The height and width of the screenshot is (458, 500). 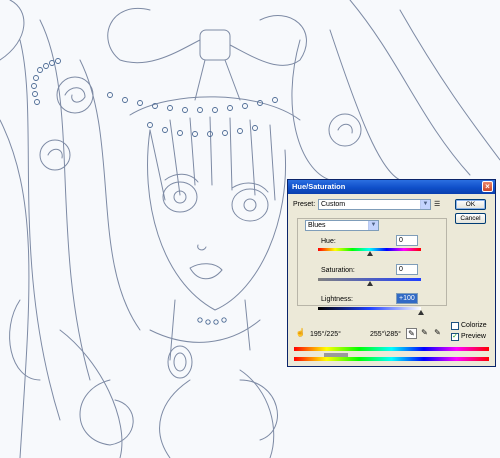 What do you see at coordinates (407, 298) in the screenshot?
I see `lightness-input: +100` at bounding box center [407, 298].